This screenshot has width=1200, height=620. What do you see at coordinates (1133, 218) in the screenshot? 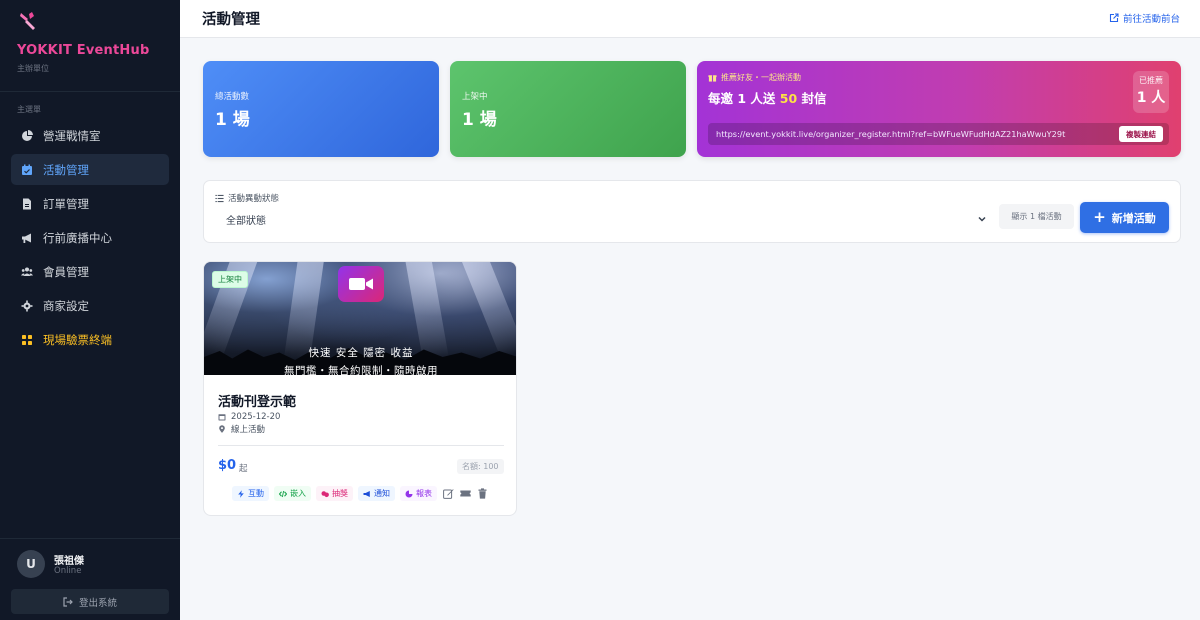
I see `add-event-label: 新增活動` at bounding box center [1133, 218].